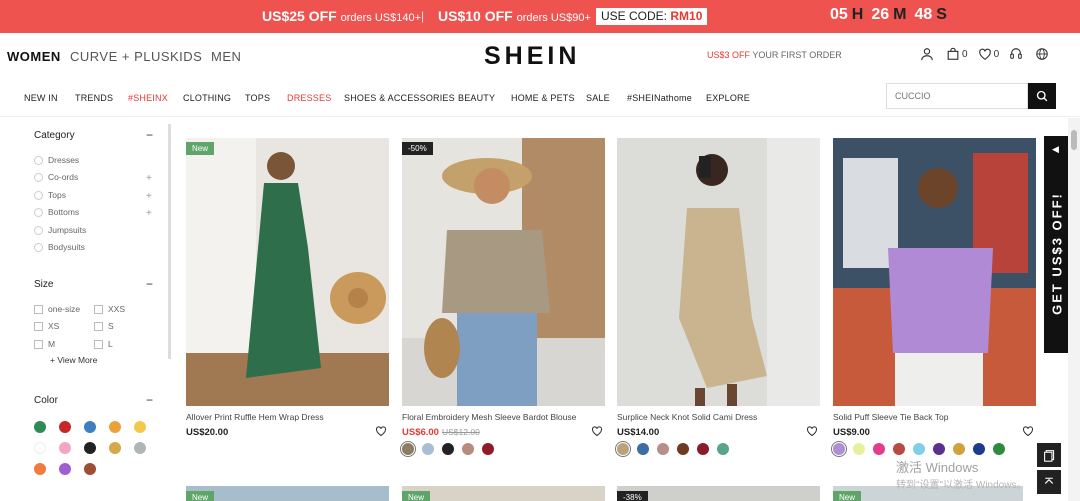 Image resolution: width=1080 pixels, height=501 pixels. What do you see at coordinates (226, 56) in the screenshot?
I see `category-men: MEN` at bounding box center [226, 56].